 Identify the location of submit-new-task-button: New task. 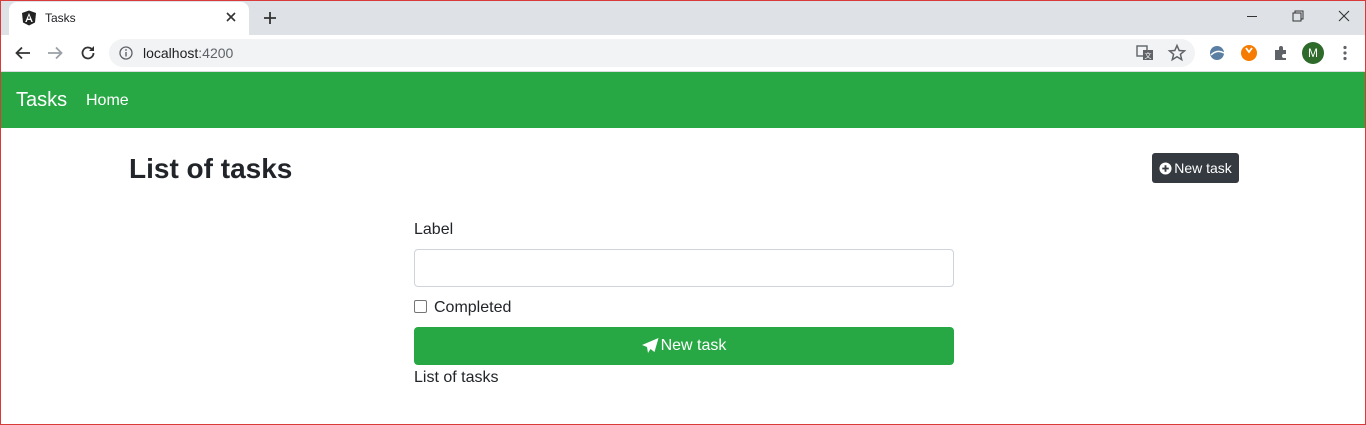
(684, 346).